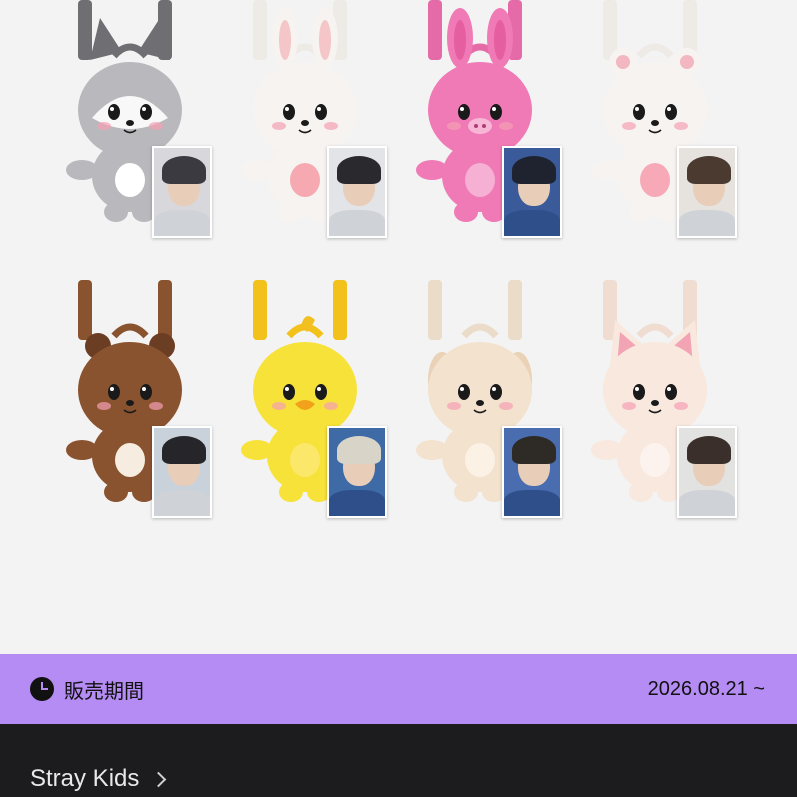 The width and height of the screenshot is (797, 797). I want to click on plush-backpack-rabbit, so click(310, 135).